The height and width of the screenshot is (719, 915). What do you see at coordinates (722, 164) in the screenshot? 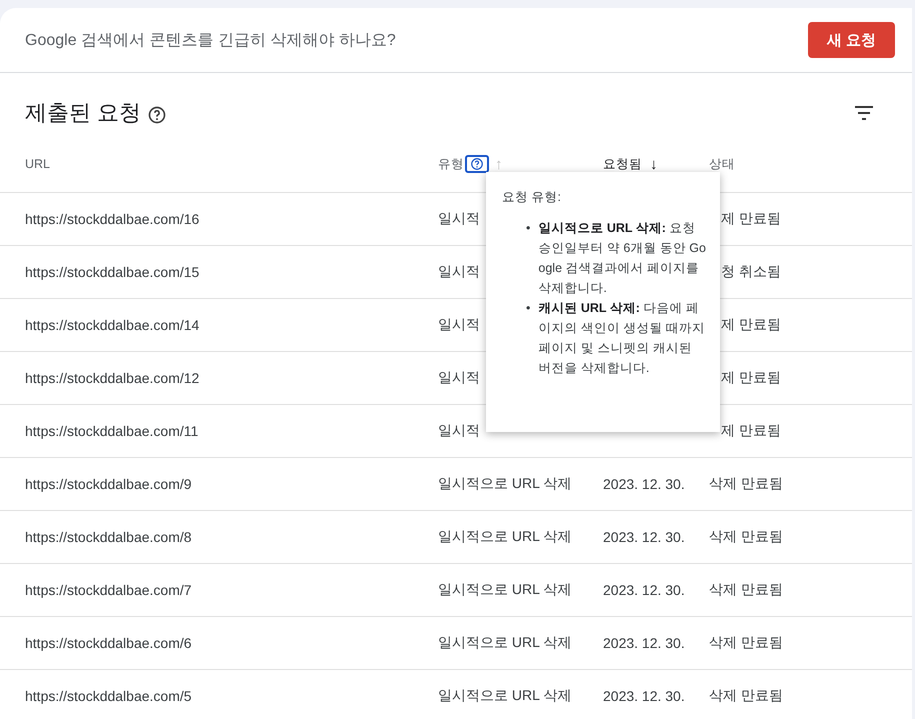
I see `column-header: 상태` at bounding box center [722, 164].